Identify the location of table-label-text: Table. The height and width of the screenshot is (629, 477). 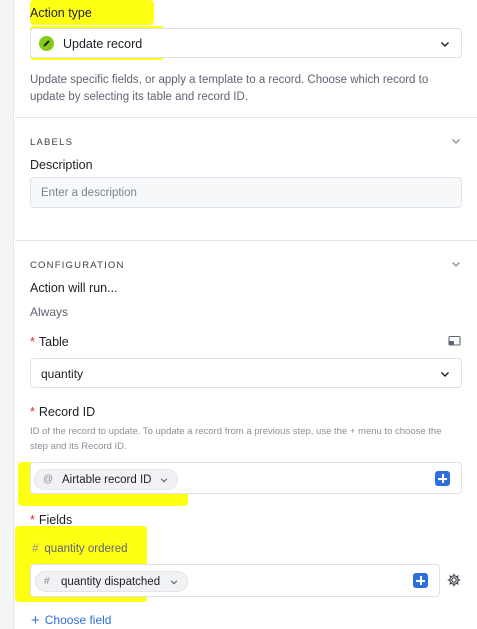
(53, 342).